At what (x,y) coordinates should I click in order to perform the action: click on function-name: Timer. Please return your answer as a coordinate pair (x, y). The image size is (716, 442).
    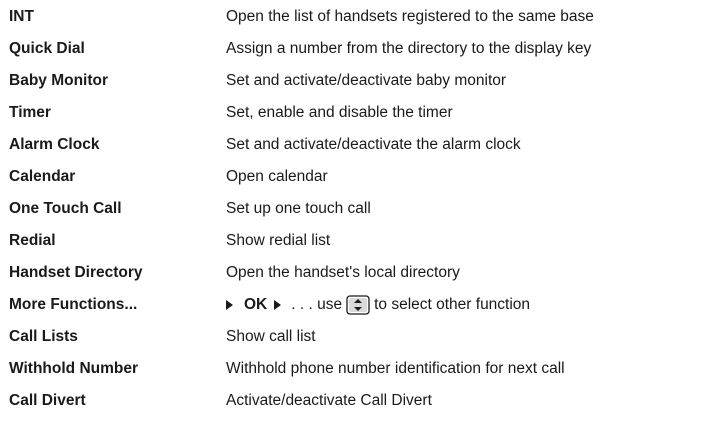
    Looking at the image, I should click on (30, 112).